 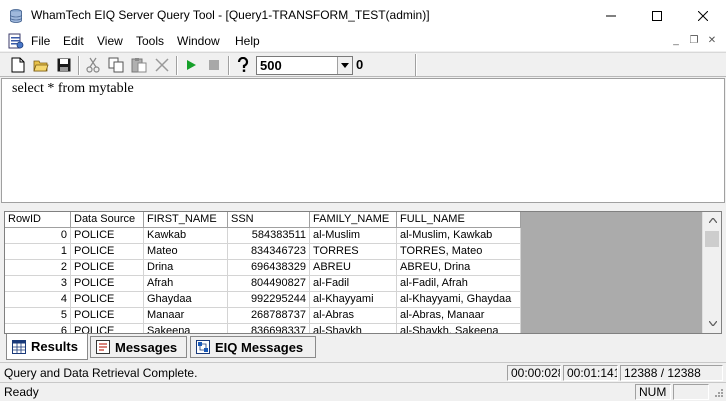 I want to click on cell-full-name: ABREU, Drina, so click(x=459, y=268).